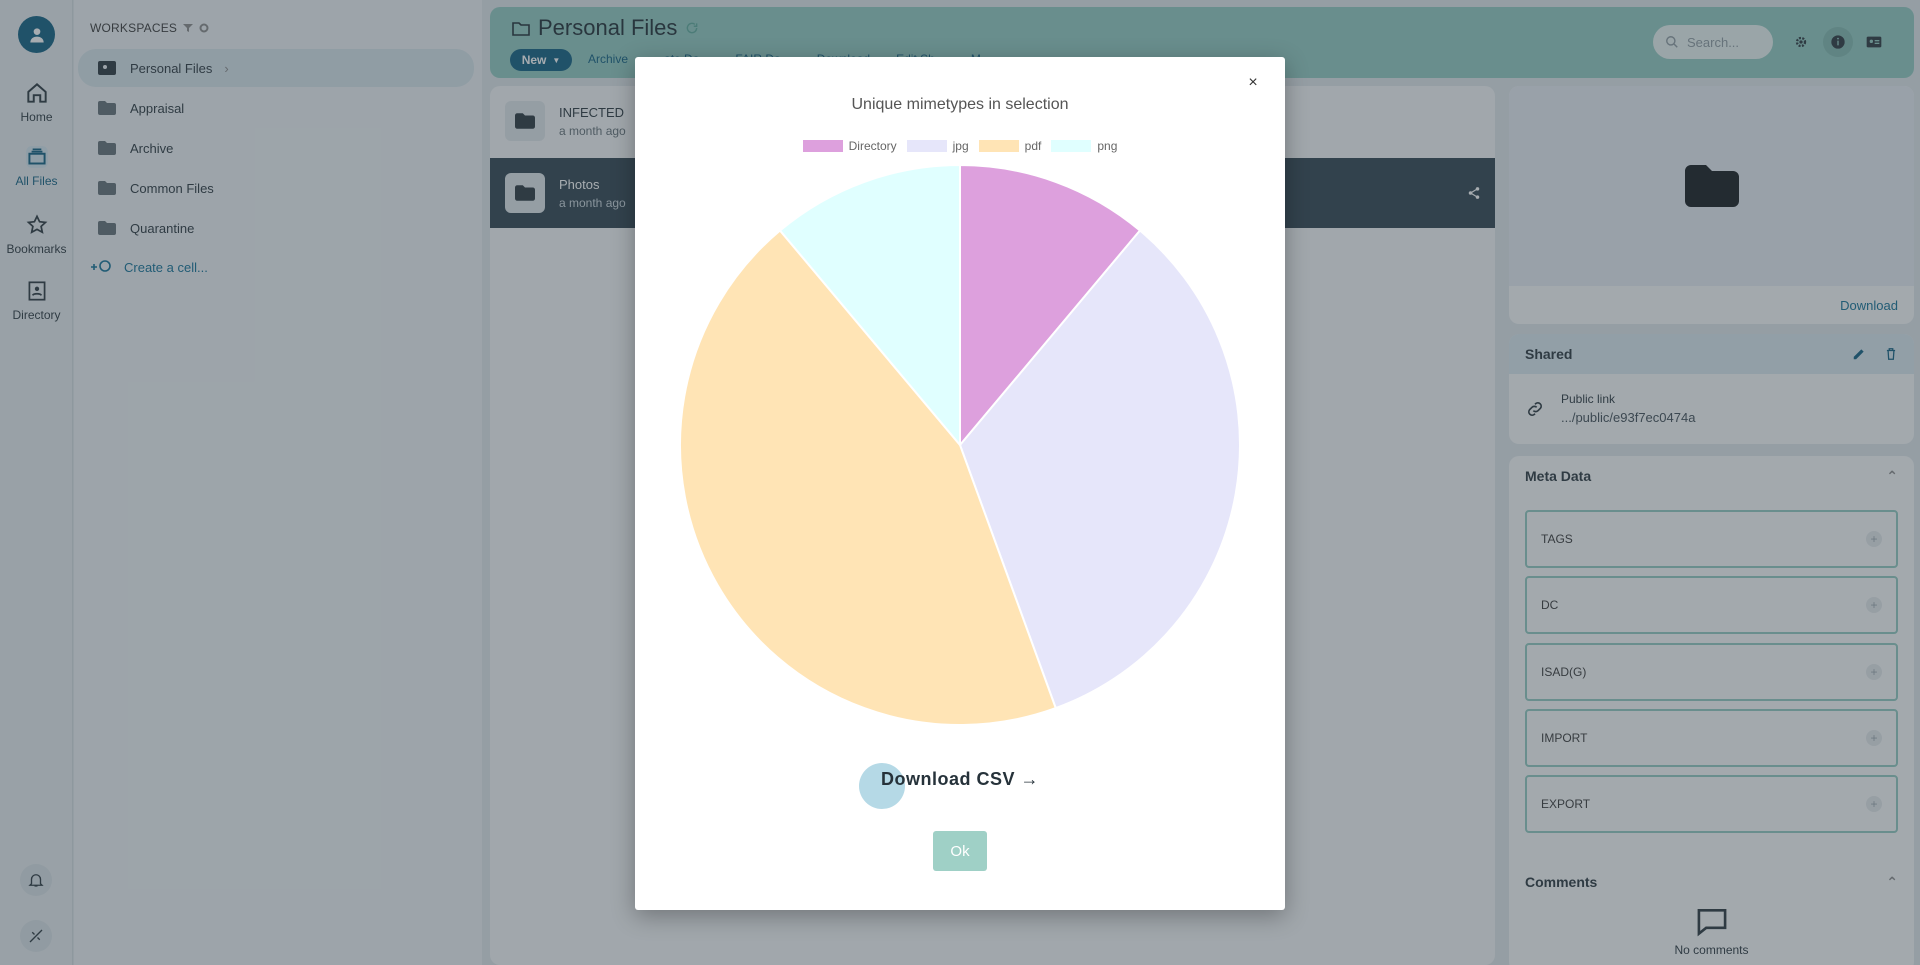 The height and width of the screenshot is (965, 1920). I want to click on chart-legend: Directory jpg pdf png, so click(960, 146).